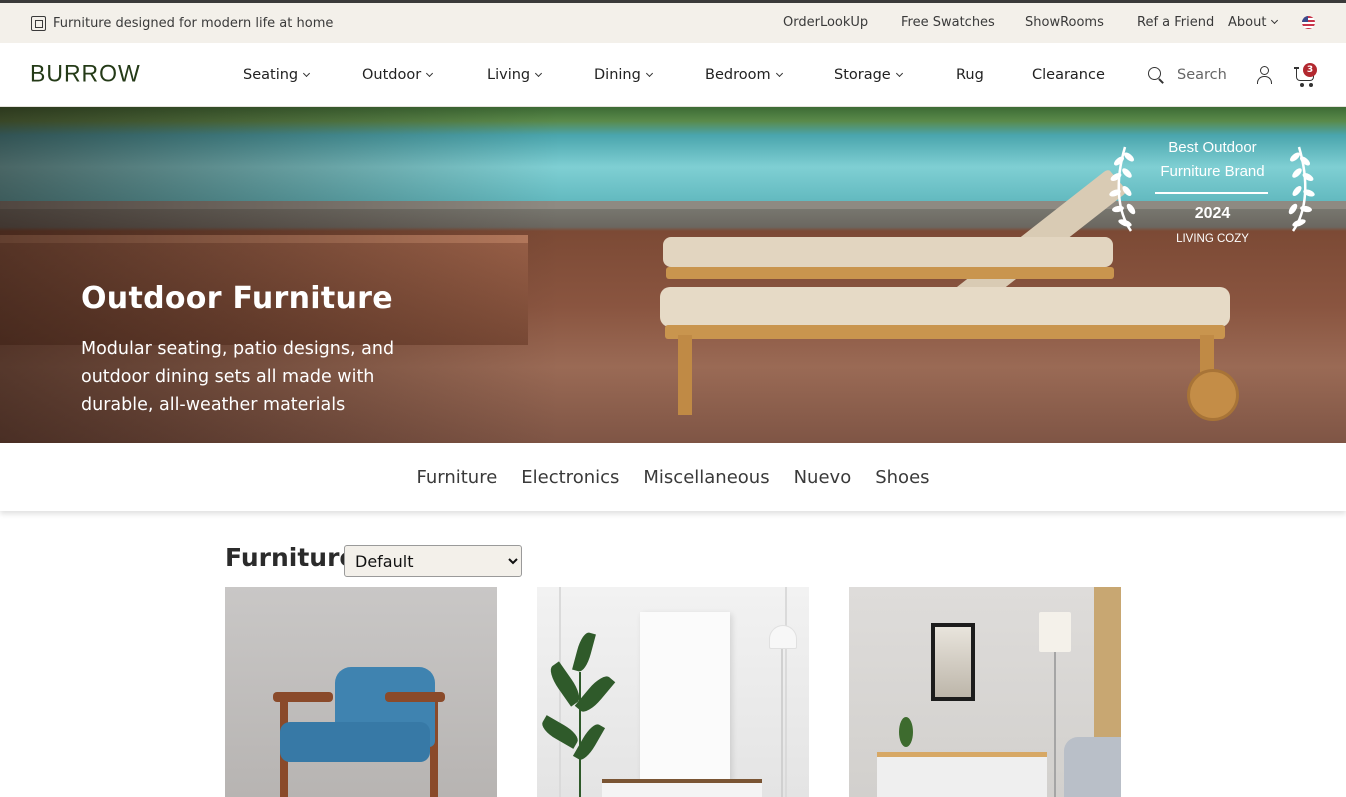  I want to click on user-icon, so click(1264, 75).